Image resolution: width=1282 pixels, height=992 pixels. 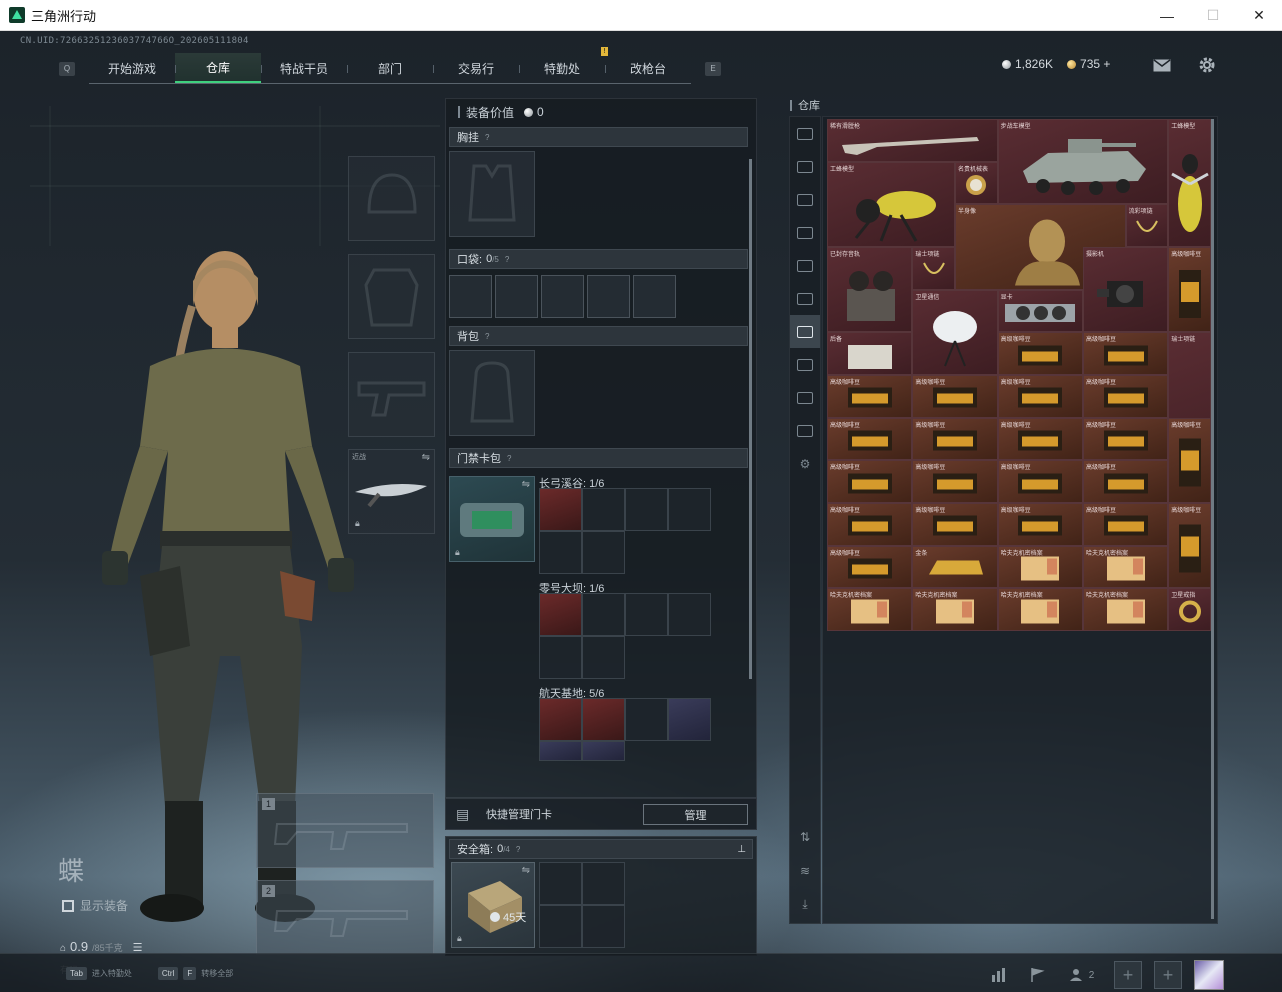 What do you see at coordinates (955, 567) in the screenshot?
I see `warehouse-item: 金条` at bounding box center [955, 567].